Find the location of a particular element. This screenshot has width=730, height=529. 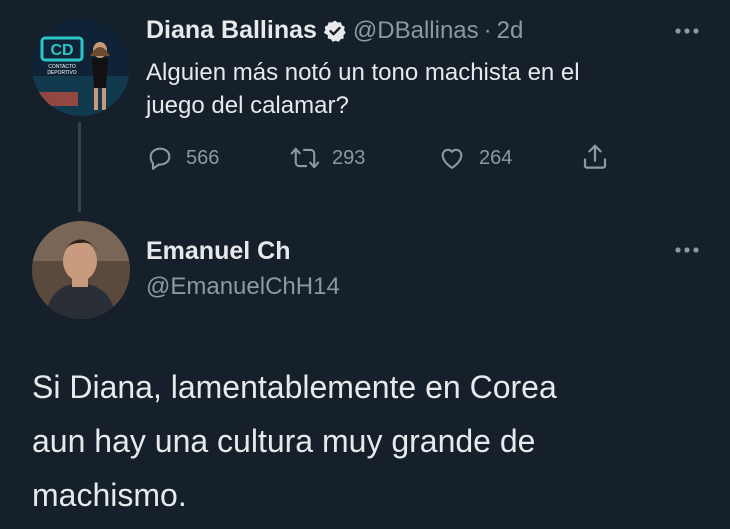

tweet-header: Diana Ballinas @DBallinas · 2d is located at coordinates (334, 30).